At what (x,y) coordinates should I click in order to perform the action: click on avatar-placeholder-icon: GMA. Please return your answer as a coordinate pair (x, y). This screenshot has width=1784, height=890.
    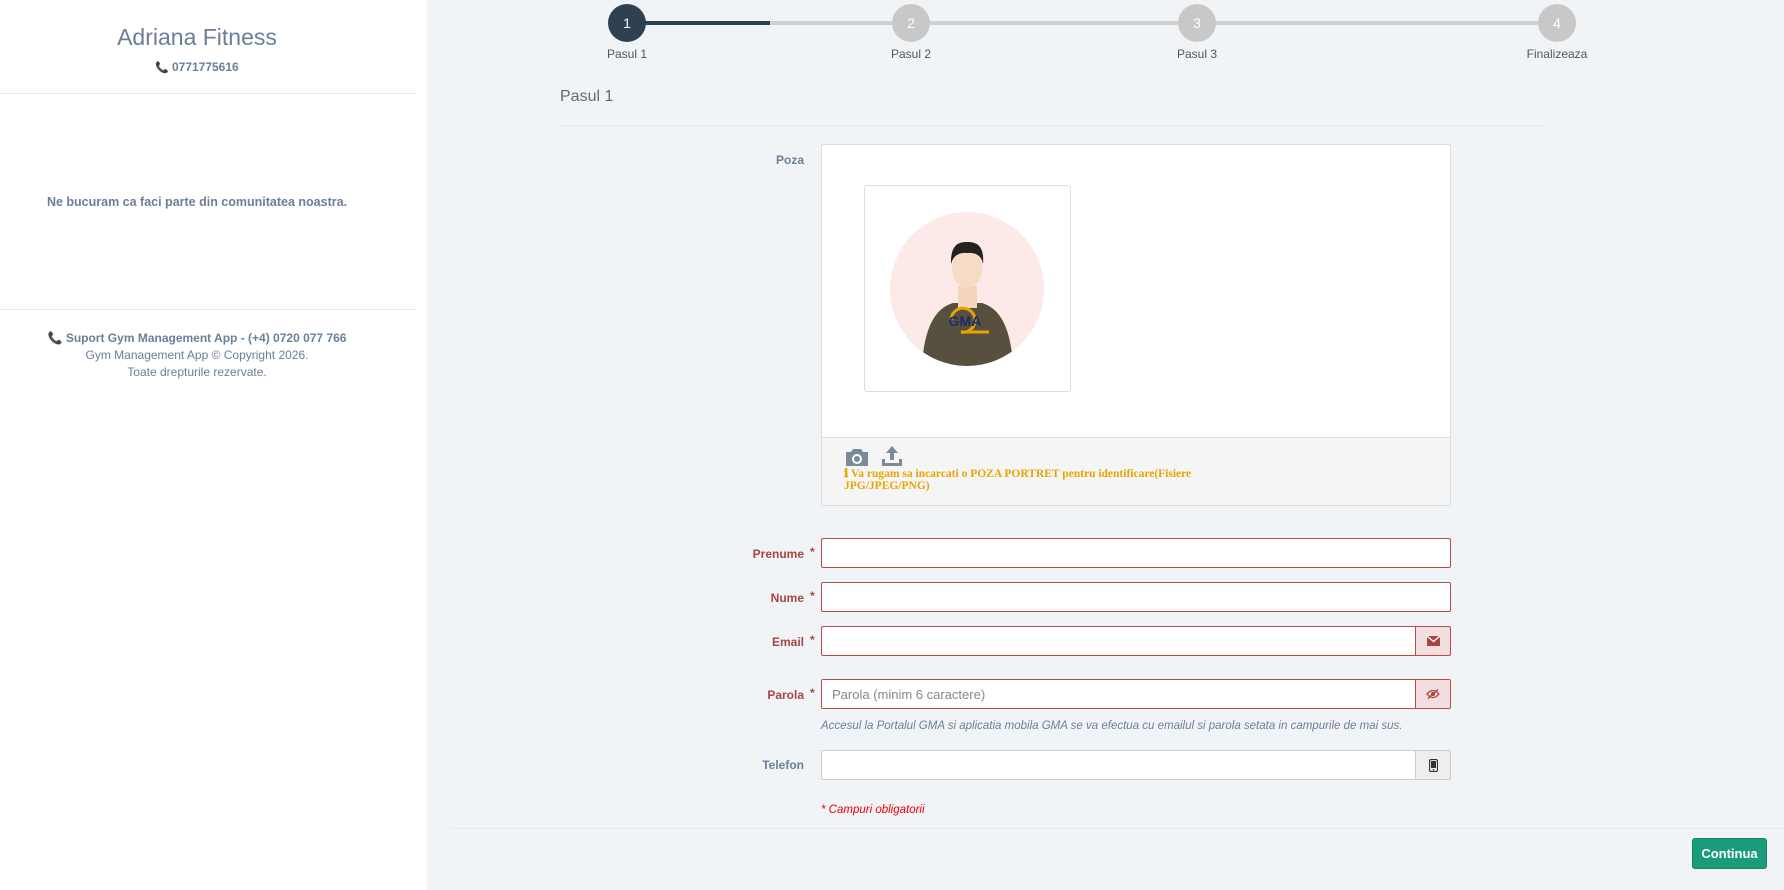
    Looking at the image, I should click on (967, 289).